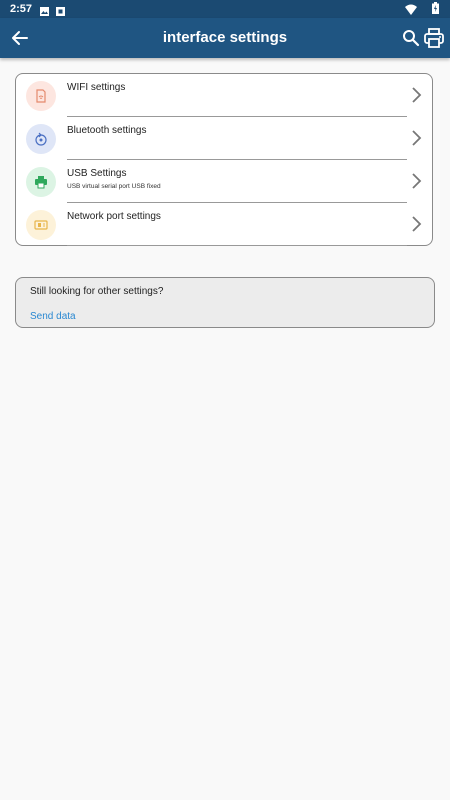 The height and width of the screenshot is (800, 450). What do you see at coordinates (411, 38) in the screenshot?
I see `search-icon` at bounding box center [411, 38].